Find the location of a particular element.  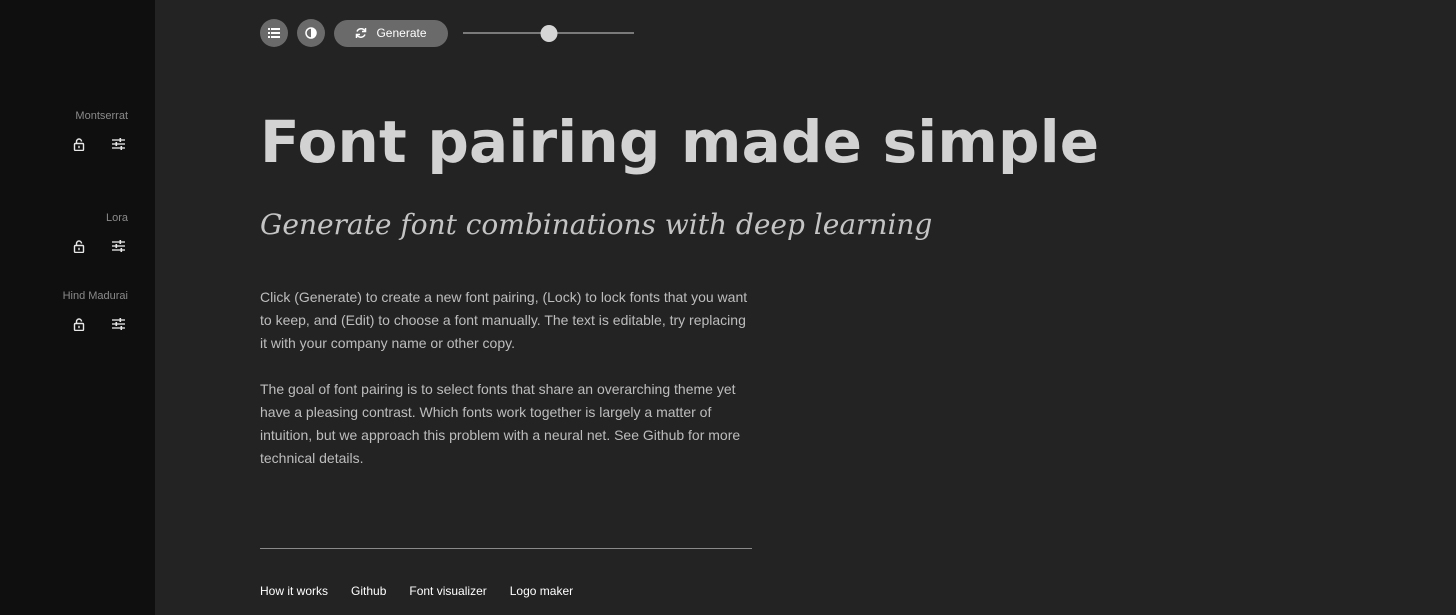

slider-thumb is located at coordinates (548, 33).